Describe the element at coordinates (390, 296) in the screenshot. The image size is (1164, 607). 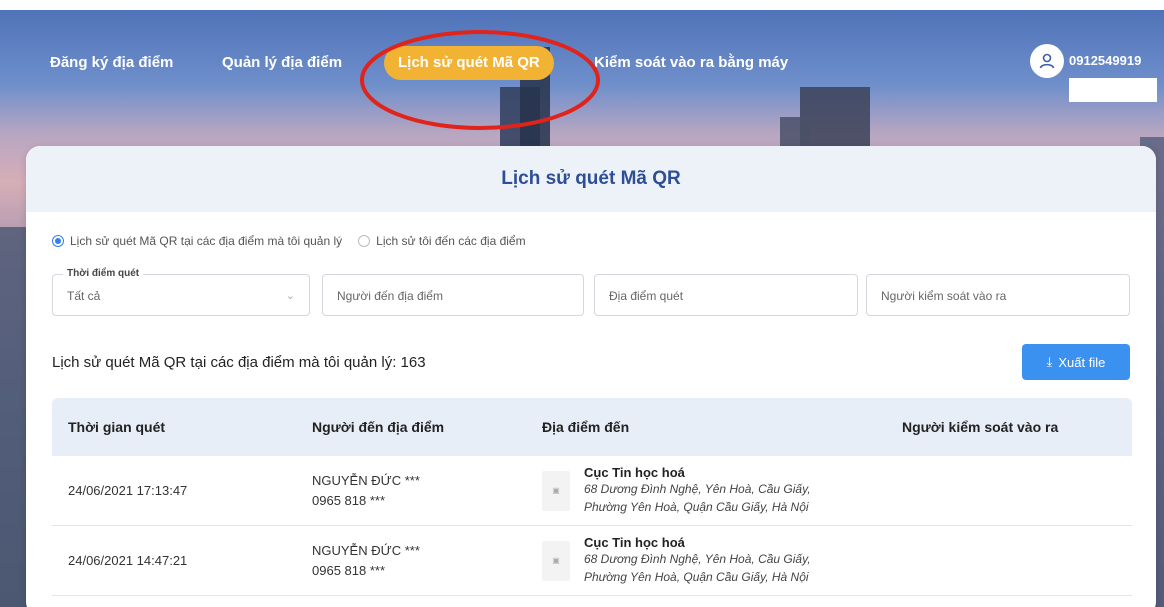
I see `visitor-placeholder: Người đến địa điểm` at that location.